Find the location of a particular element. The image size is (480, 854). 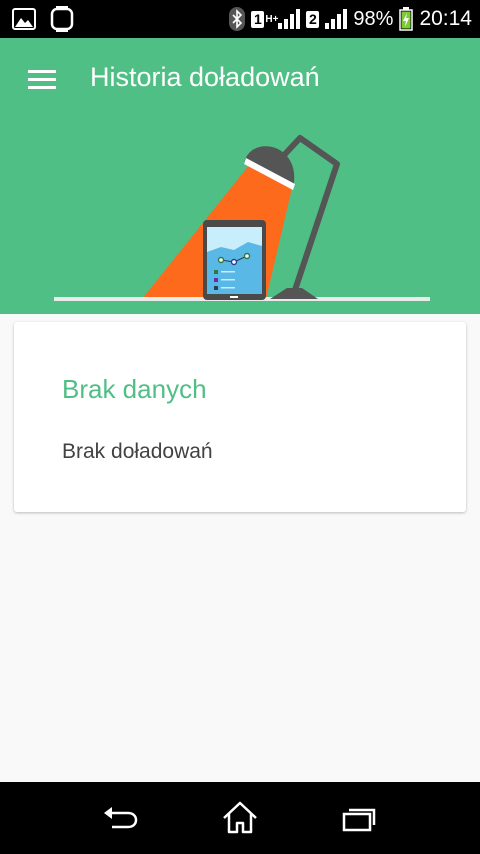

home-button is located at coordinates (240, 818).